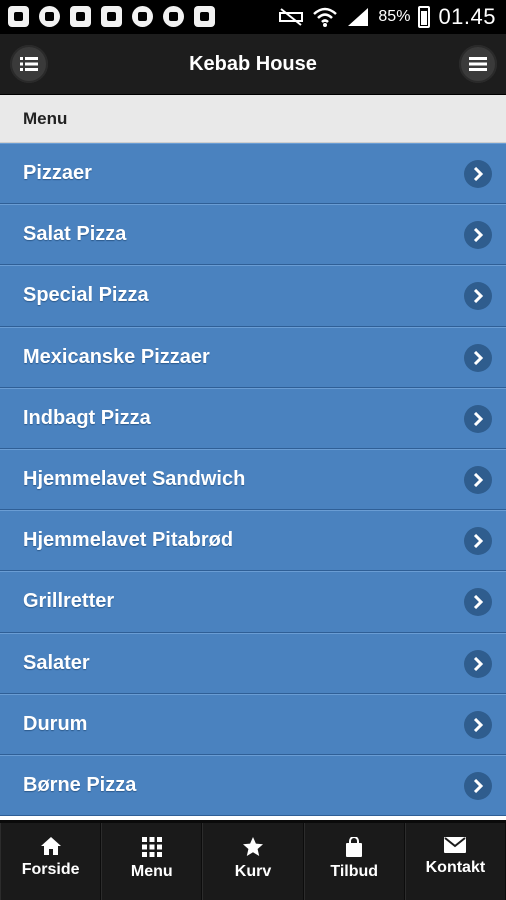 This screenshot has width=506, height=900. What do you see at coordinates (151, 871) in the screenshot?
I see `tab-label: Menu` at bounding box center [151, 871].